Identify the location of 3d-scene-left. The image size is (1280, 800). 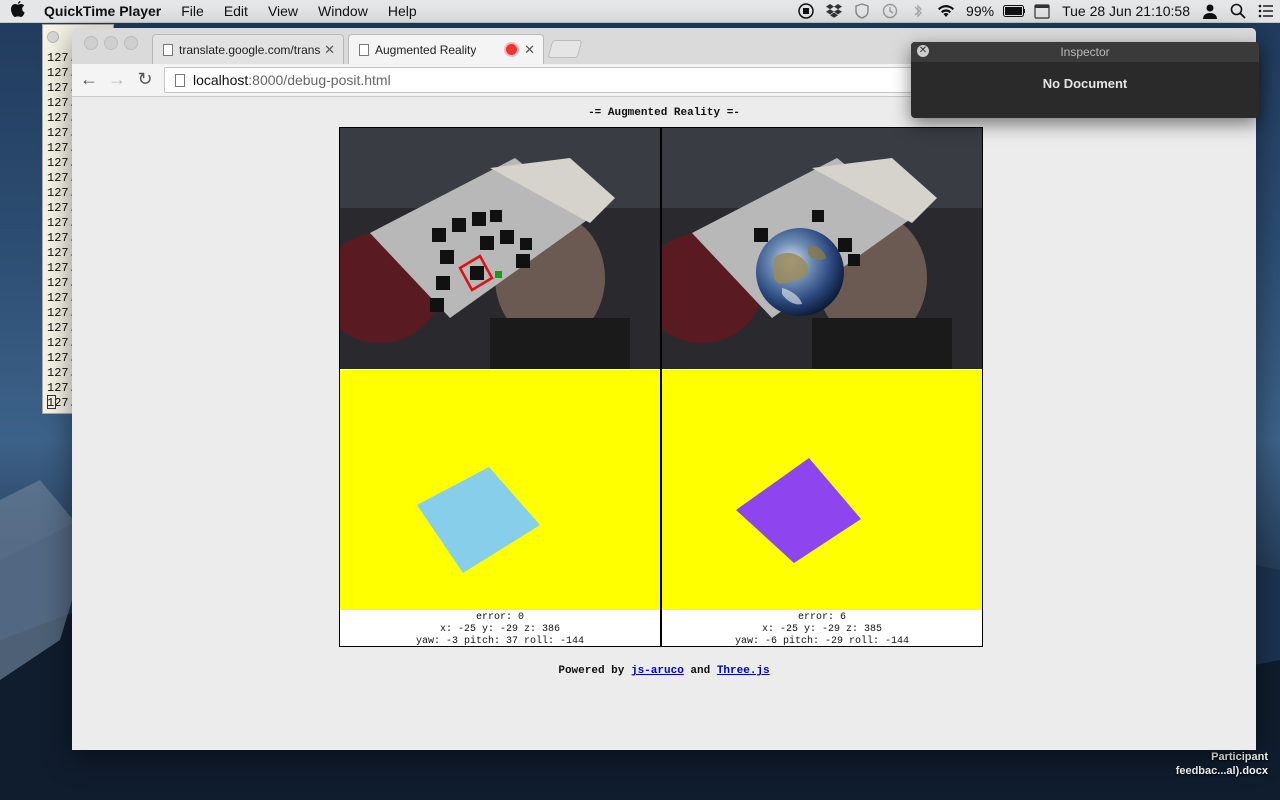
(500, 490).